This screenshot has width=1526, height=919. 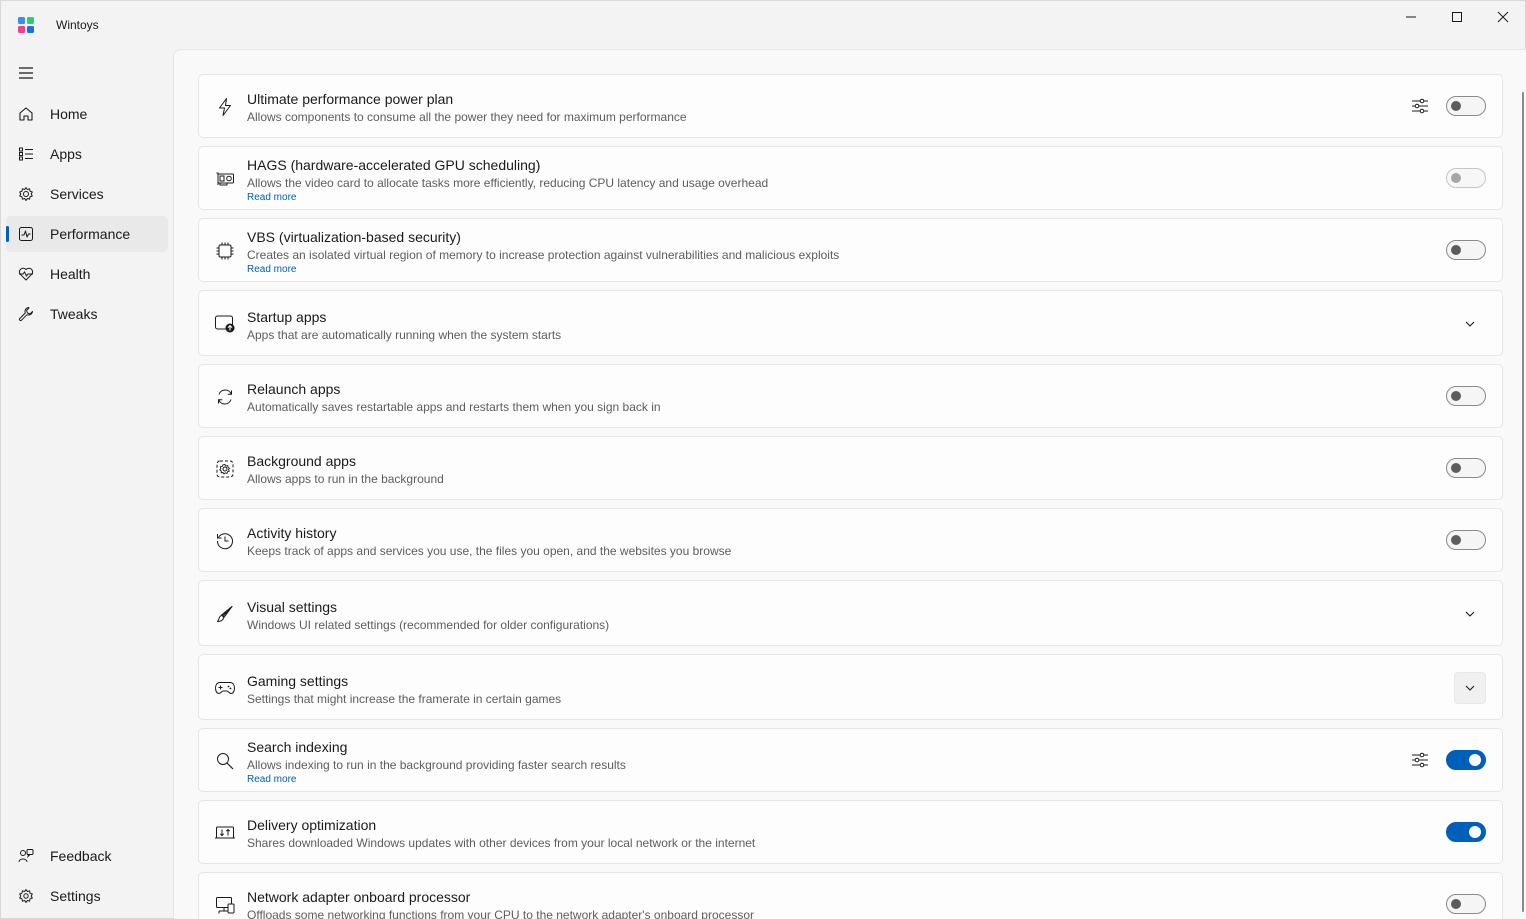 What do you see at coordinates (345, 479) in the screenshot?
I see `setting-description: Allows apps to run in the background` at bounding box center [345, 479].